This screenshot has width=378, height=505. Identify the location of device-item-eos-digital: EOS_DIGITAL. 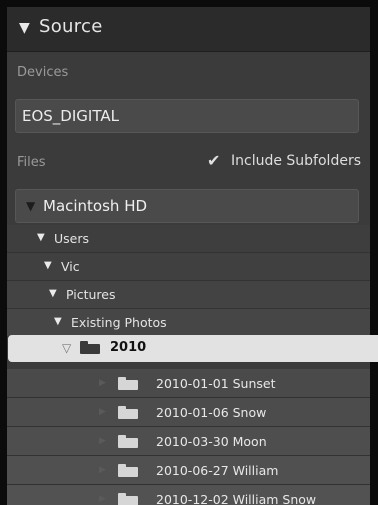
(187, 116).